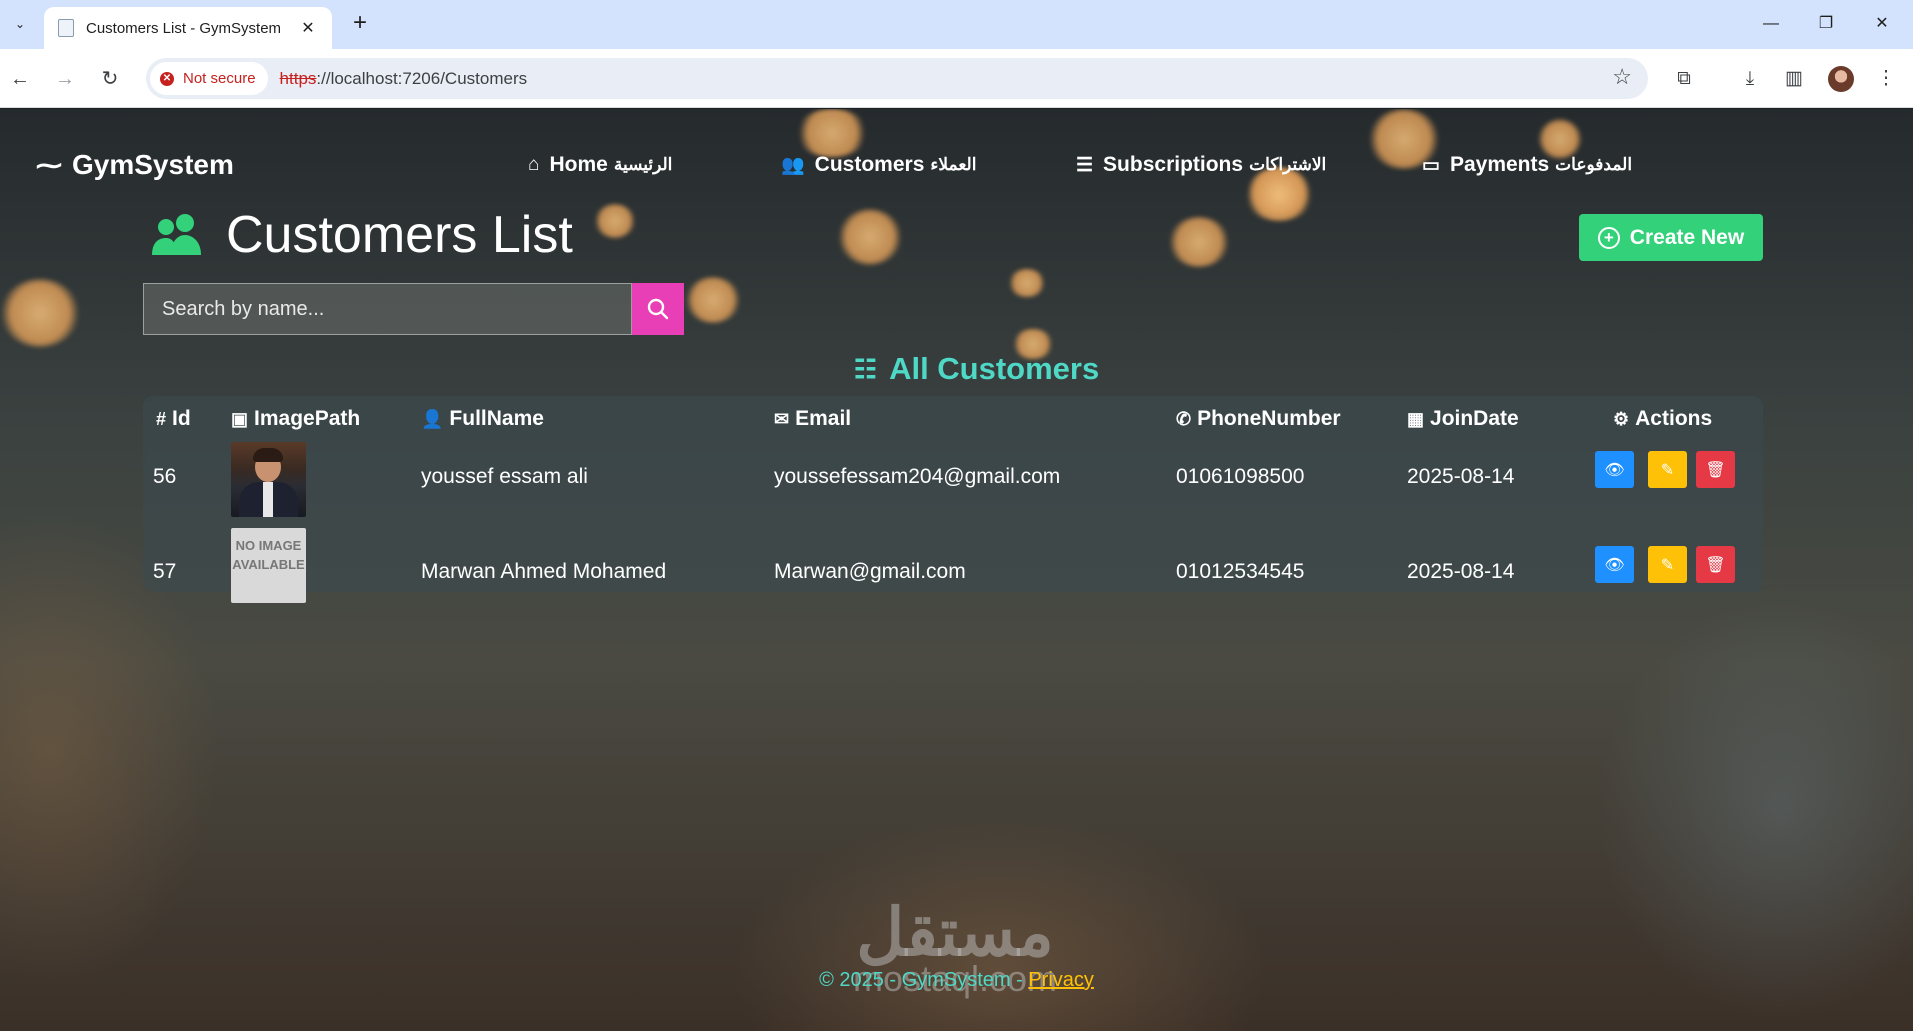  What do you see at coordinates (643, 164) in the screenshot?
I see `nav-link-label-ar: الرئيسية` at bounding box center [643, 164].